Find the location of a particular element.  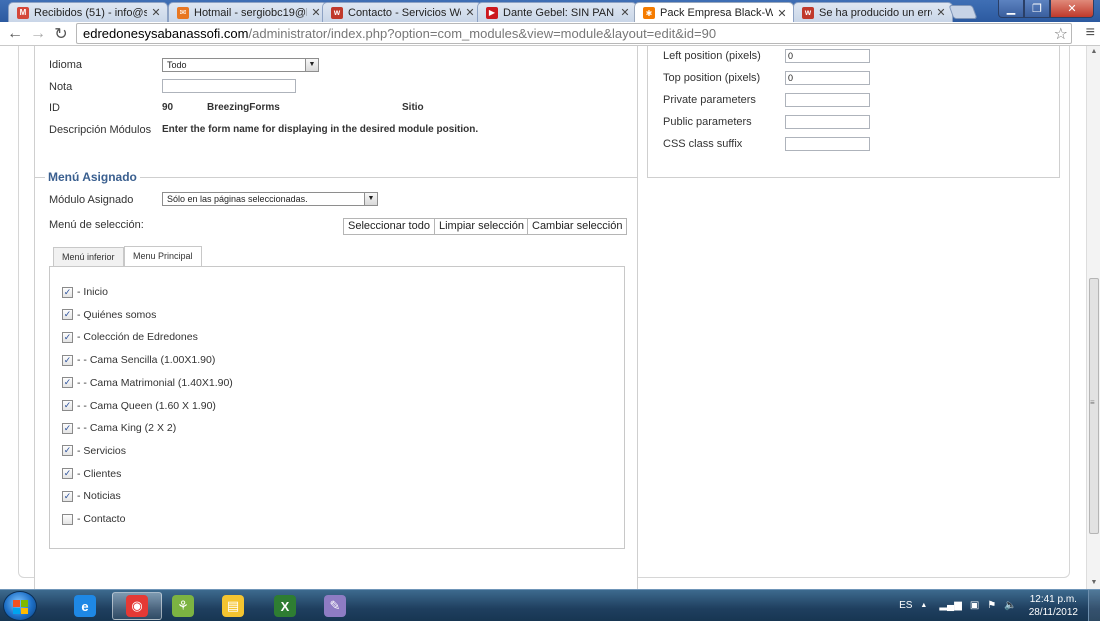

toggle-selection-button: Cambiar selección is located at coordinates (577, 226).